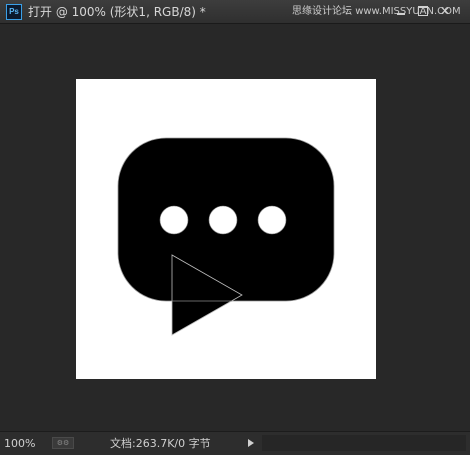 The image size is (470, 455). Describe the element at coordinates (322, 11) in the screenshot. I see `watermark-cn: 思缘设计论坛` at that location.